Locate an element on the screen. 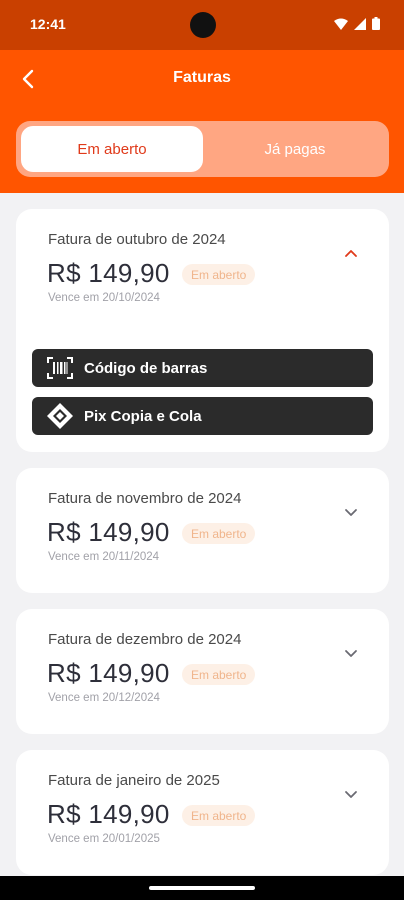 The width and height of the screenshot is (404, 900). invoice-title: Fatura de janeiro de 2025 is located at coordinates (134, 780).